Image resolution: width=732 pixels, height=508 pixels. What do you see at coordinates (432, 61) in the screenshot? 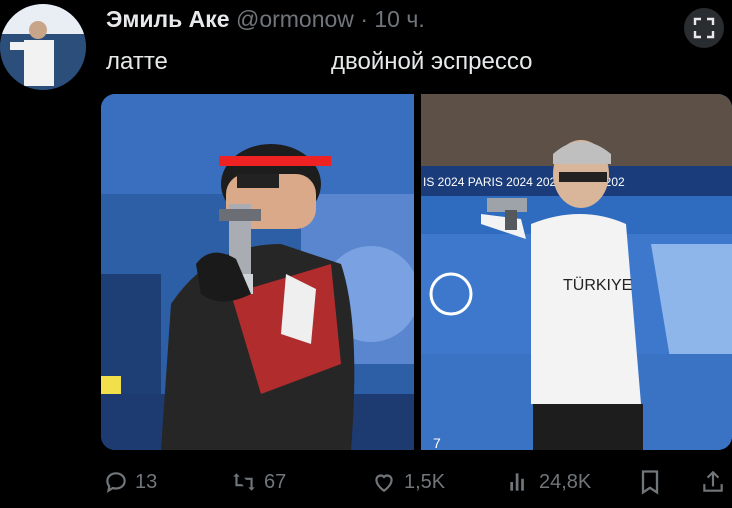
I see `caption-right: двойной эспрессо` at bounding box center [432, 61].